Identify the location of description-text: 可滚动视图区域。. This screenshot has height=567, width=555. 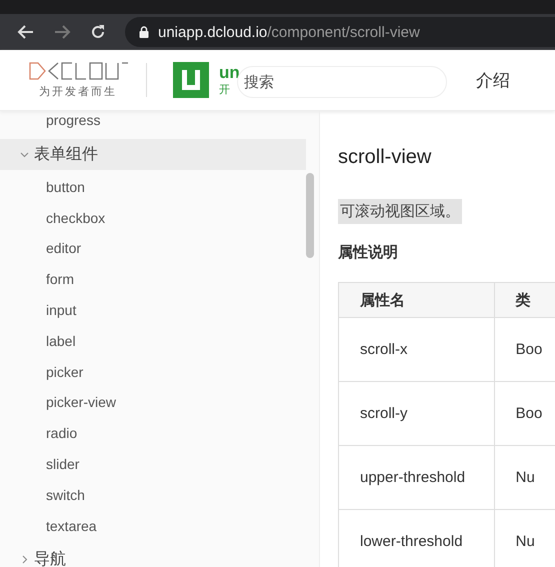
(400, 211).